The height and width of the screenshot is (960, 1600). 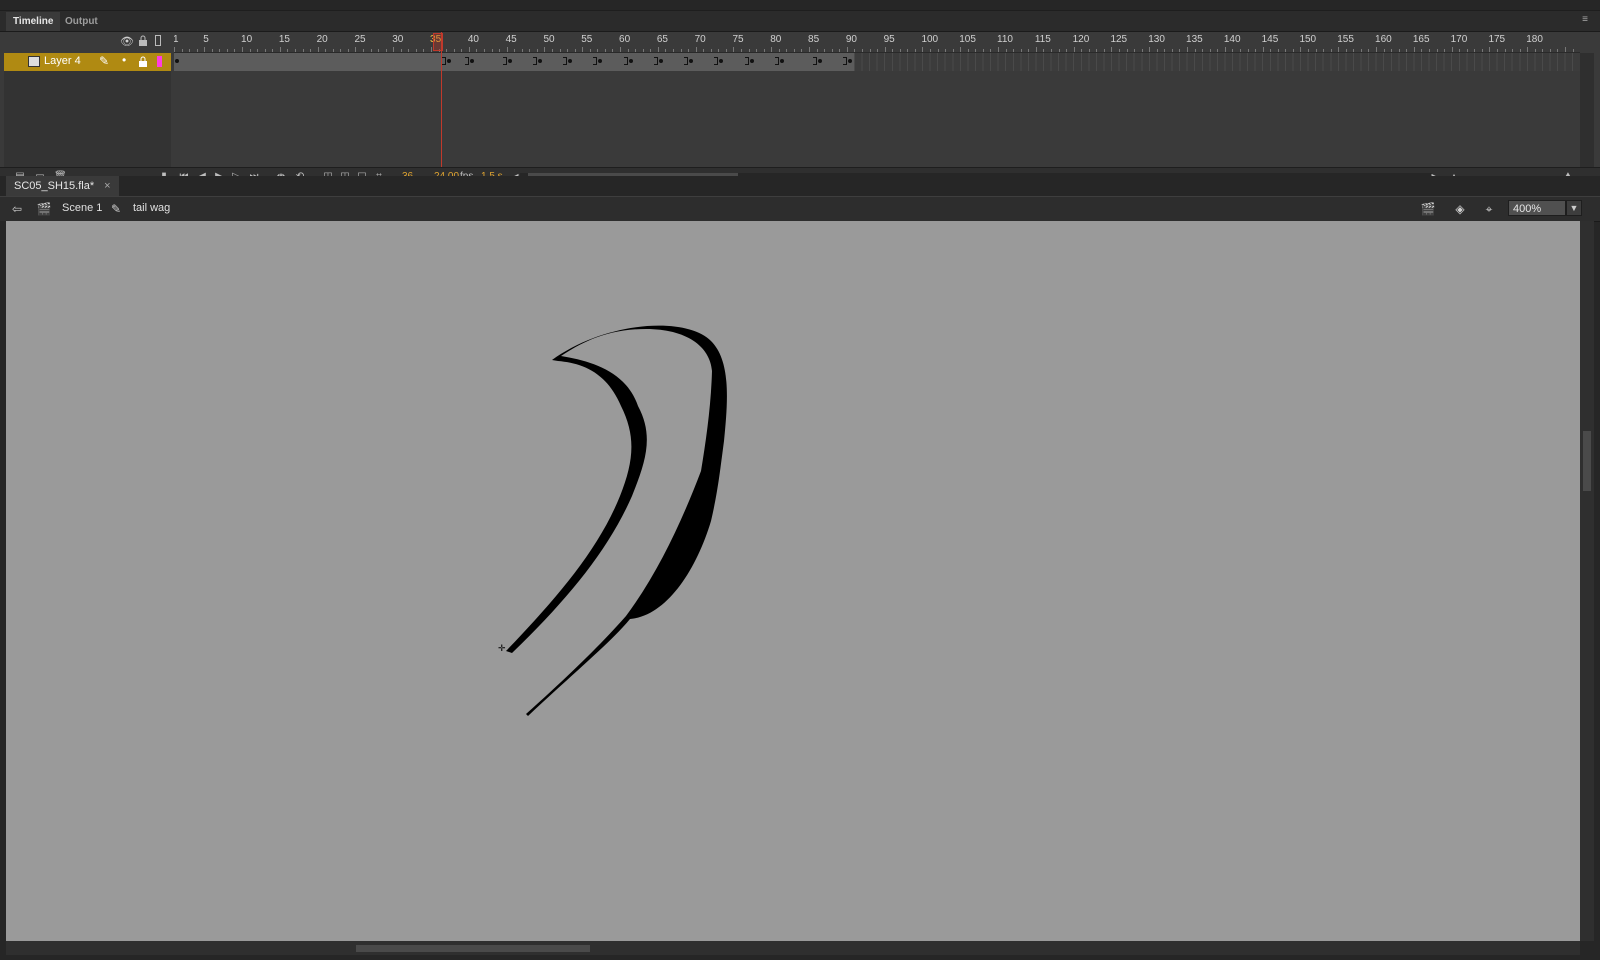 I want to click on playhead, so click(x=438, y=42).